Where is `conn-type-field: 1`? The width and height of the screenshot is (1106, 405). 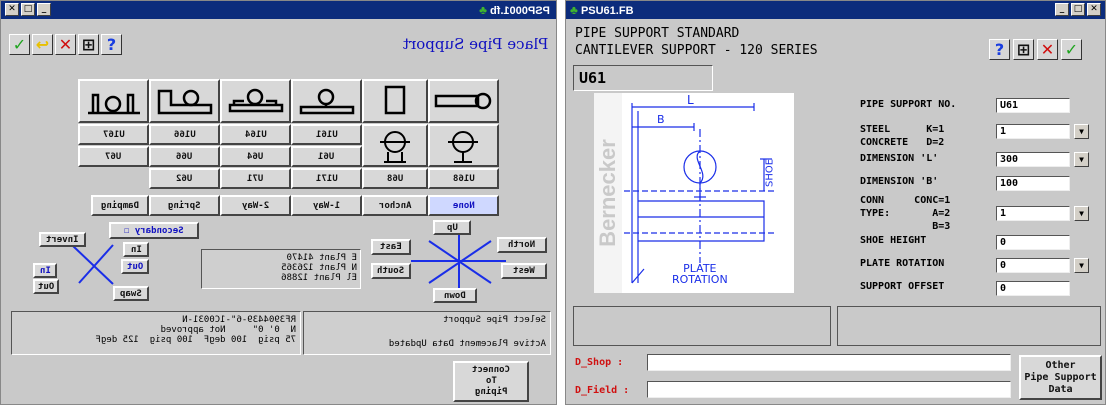
conn-type-field: 1 is located at coordinates (1033, 213).